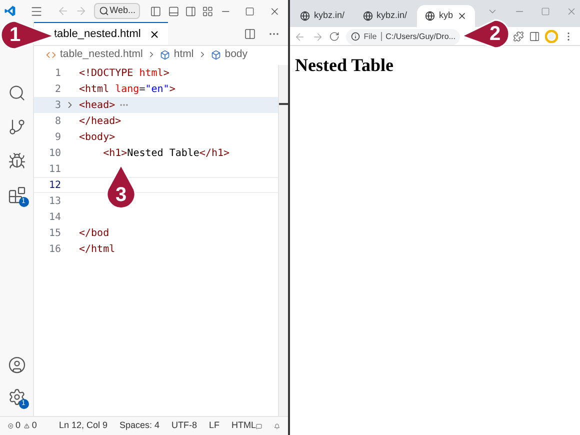 The height and width of the screenshot is (435, 580). What do you see at coordinates (97, 137) in the screenshot?
I see `code-line: <body>` at bounding box center [97, 137].